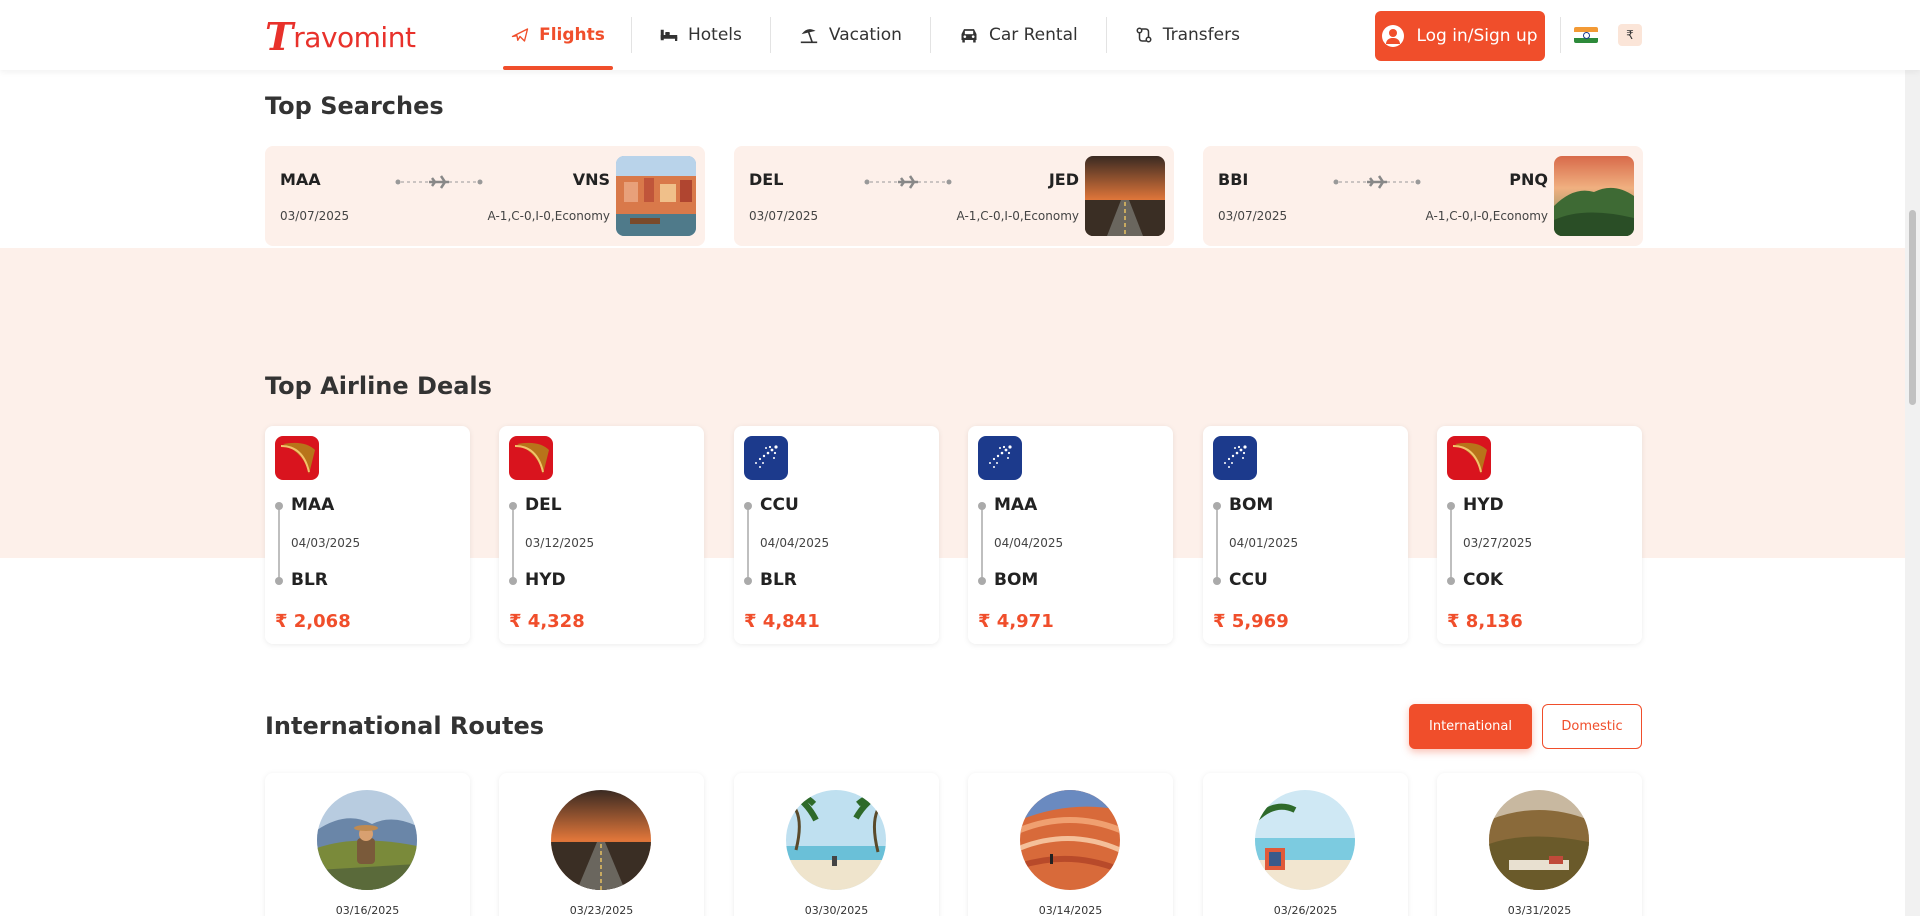 The image size is (1920, 916). What do you see at coordinates (1201, 35) in the screenshot?
I see `nav-label: Transfers` at bounding box center [1201, 35].